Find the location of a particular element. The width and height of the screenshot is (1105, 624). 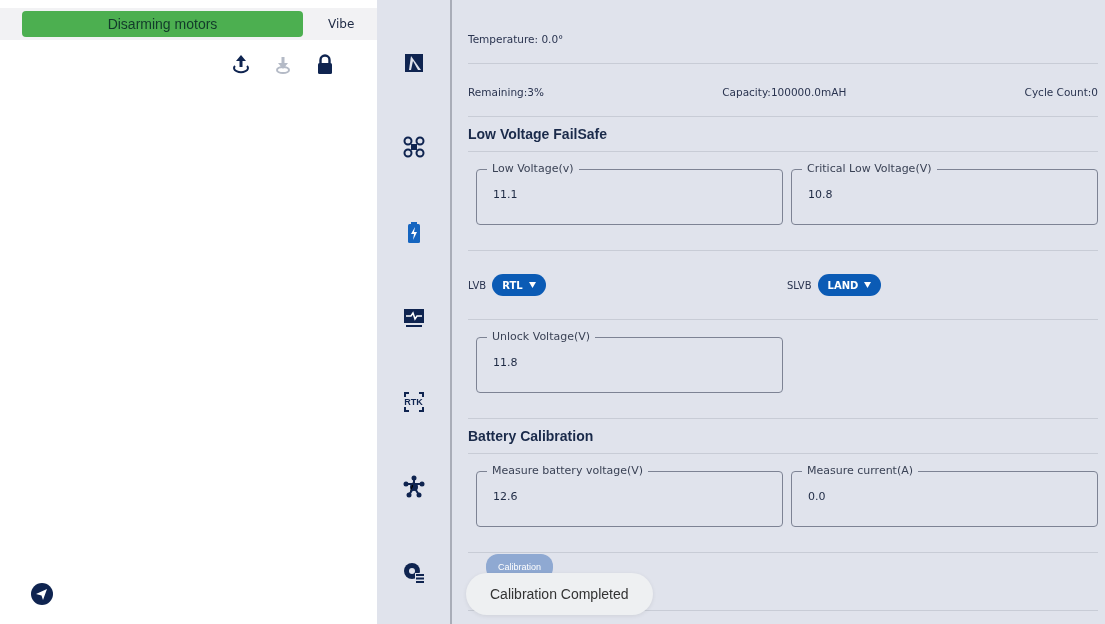

input-field: Low Voltage(v) 11.1 is located at coordinates (629, 193).